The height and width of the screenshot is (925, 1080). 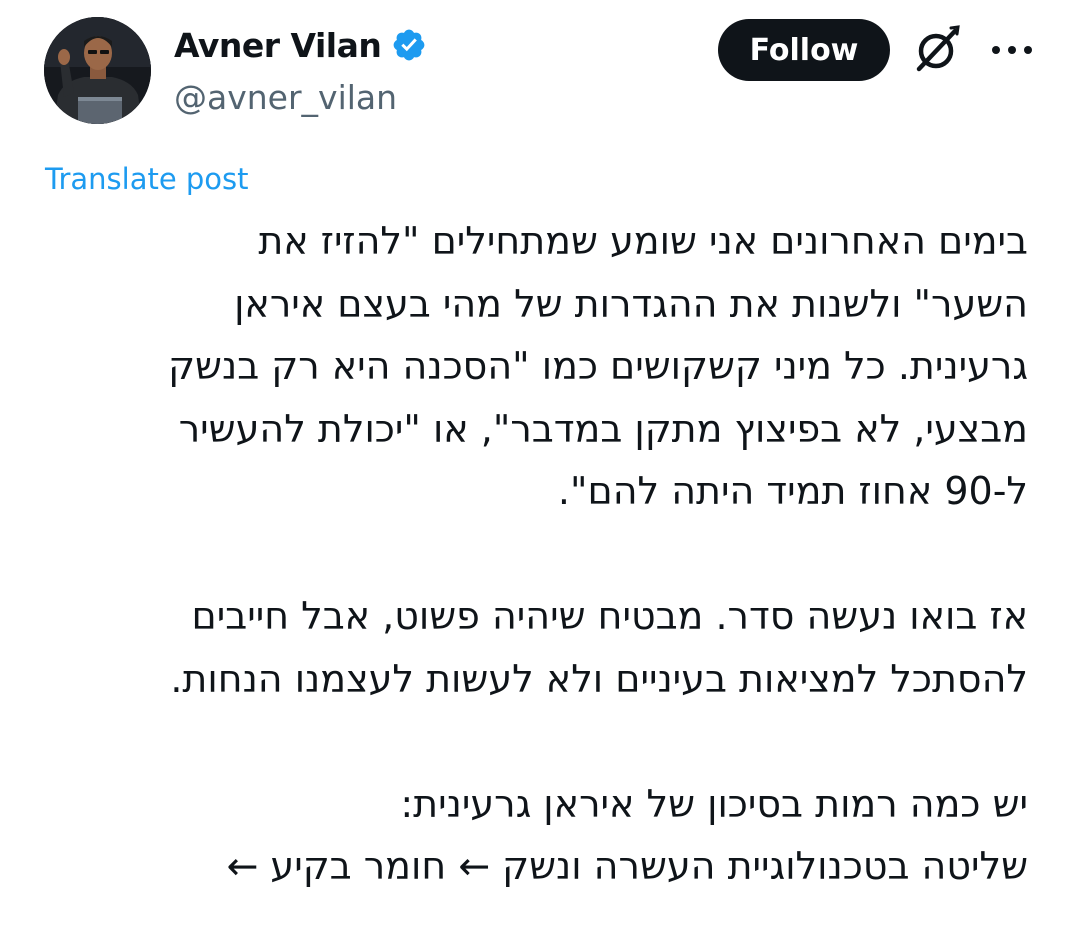 What do you see at coordinates (97, 70) in the screenshot?
I see `avatar` at bounding box center [97, 70].